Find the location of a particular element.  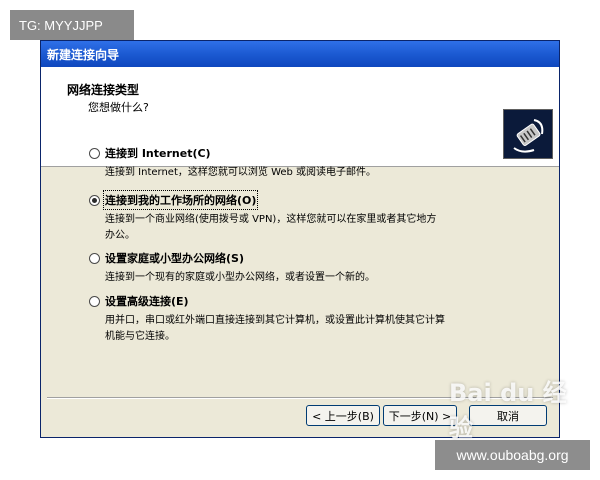

window-titlebar: 新建连接向导 is located at coordinates (300, 54).